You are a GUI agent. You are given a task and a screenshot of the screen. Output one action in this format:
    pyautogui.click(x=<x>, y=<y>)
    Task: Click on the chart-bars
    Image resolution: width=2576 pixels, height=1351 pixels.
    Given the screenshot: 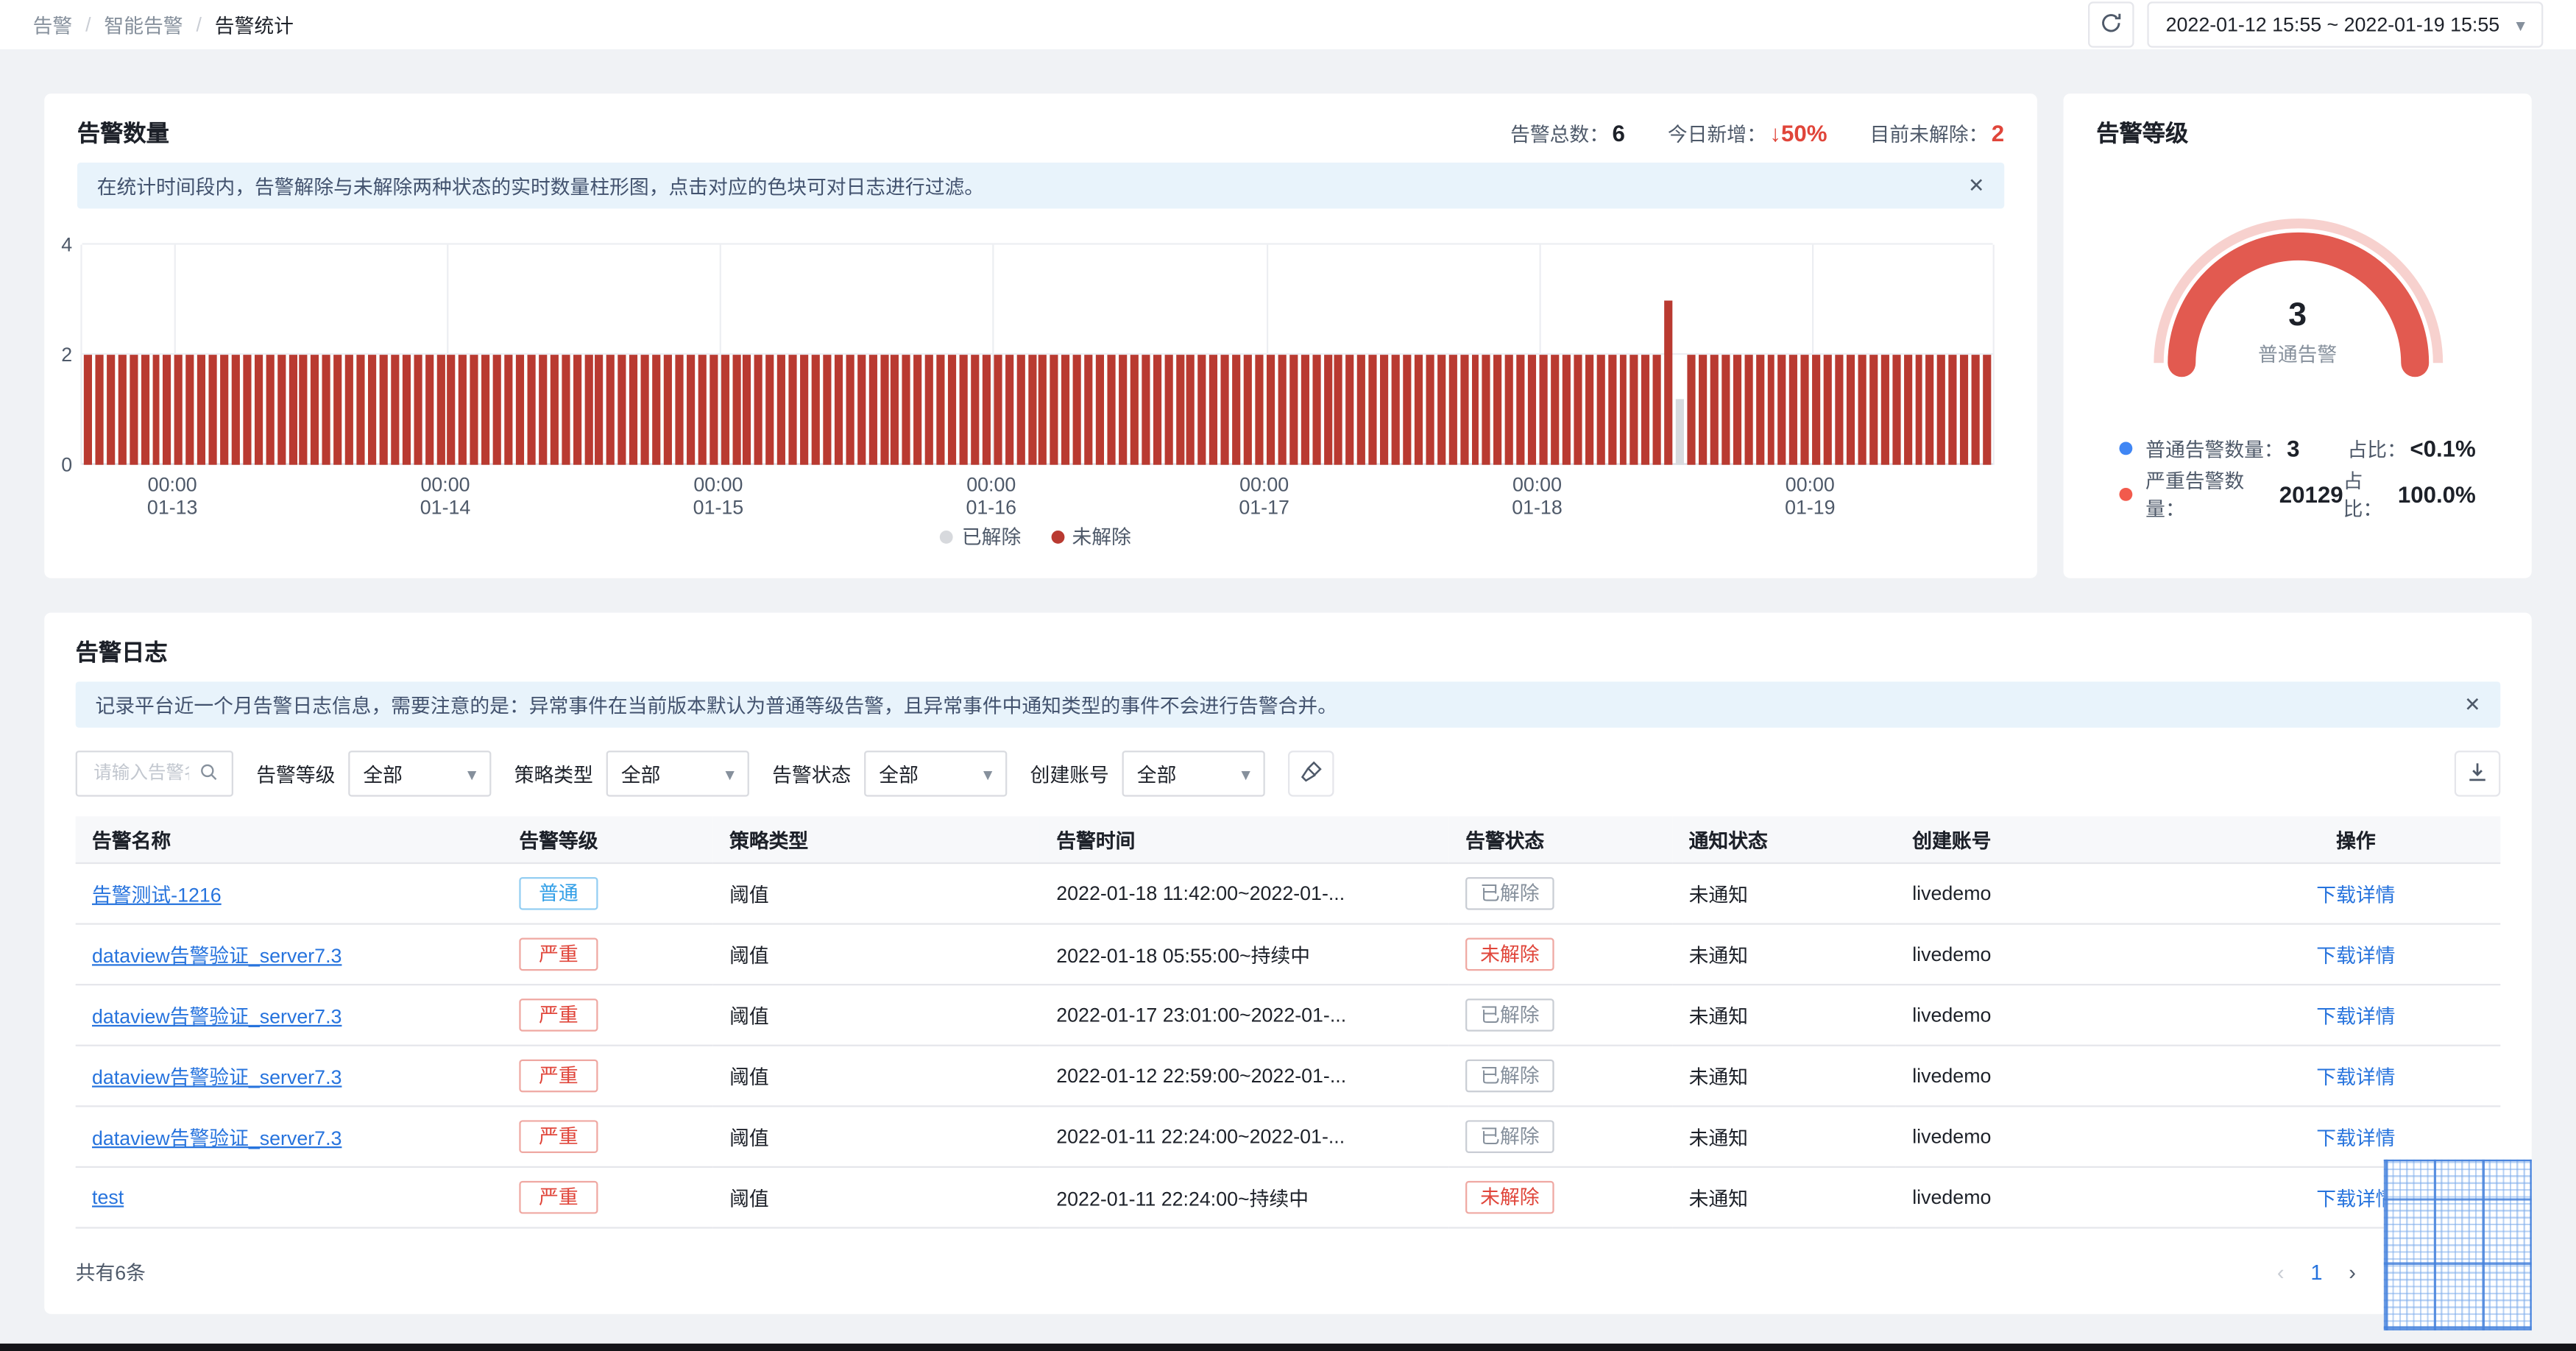 What is the action you would take?
    pyautogui.click(x=1037, y=355)
    